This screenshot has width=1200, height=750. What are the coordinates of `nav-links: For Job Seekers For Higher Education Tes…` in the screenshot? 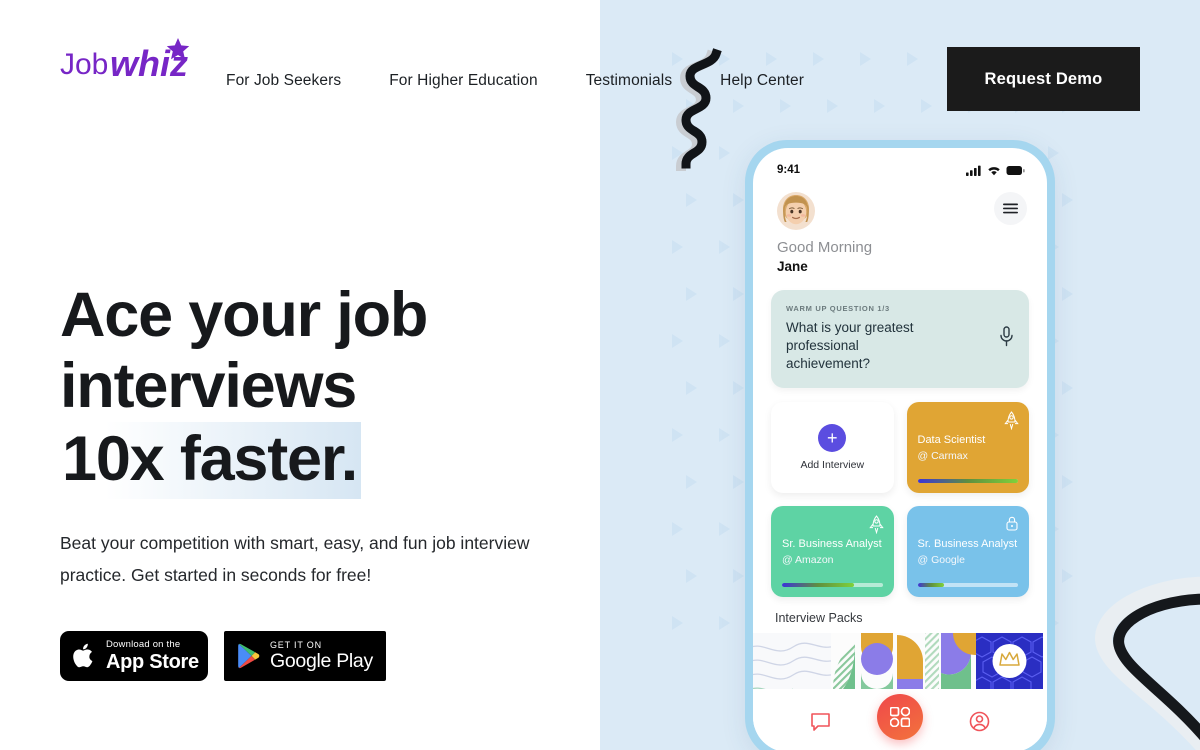 It's located at (515, 81).